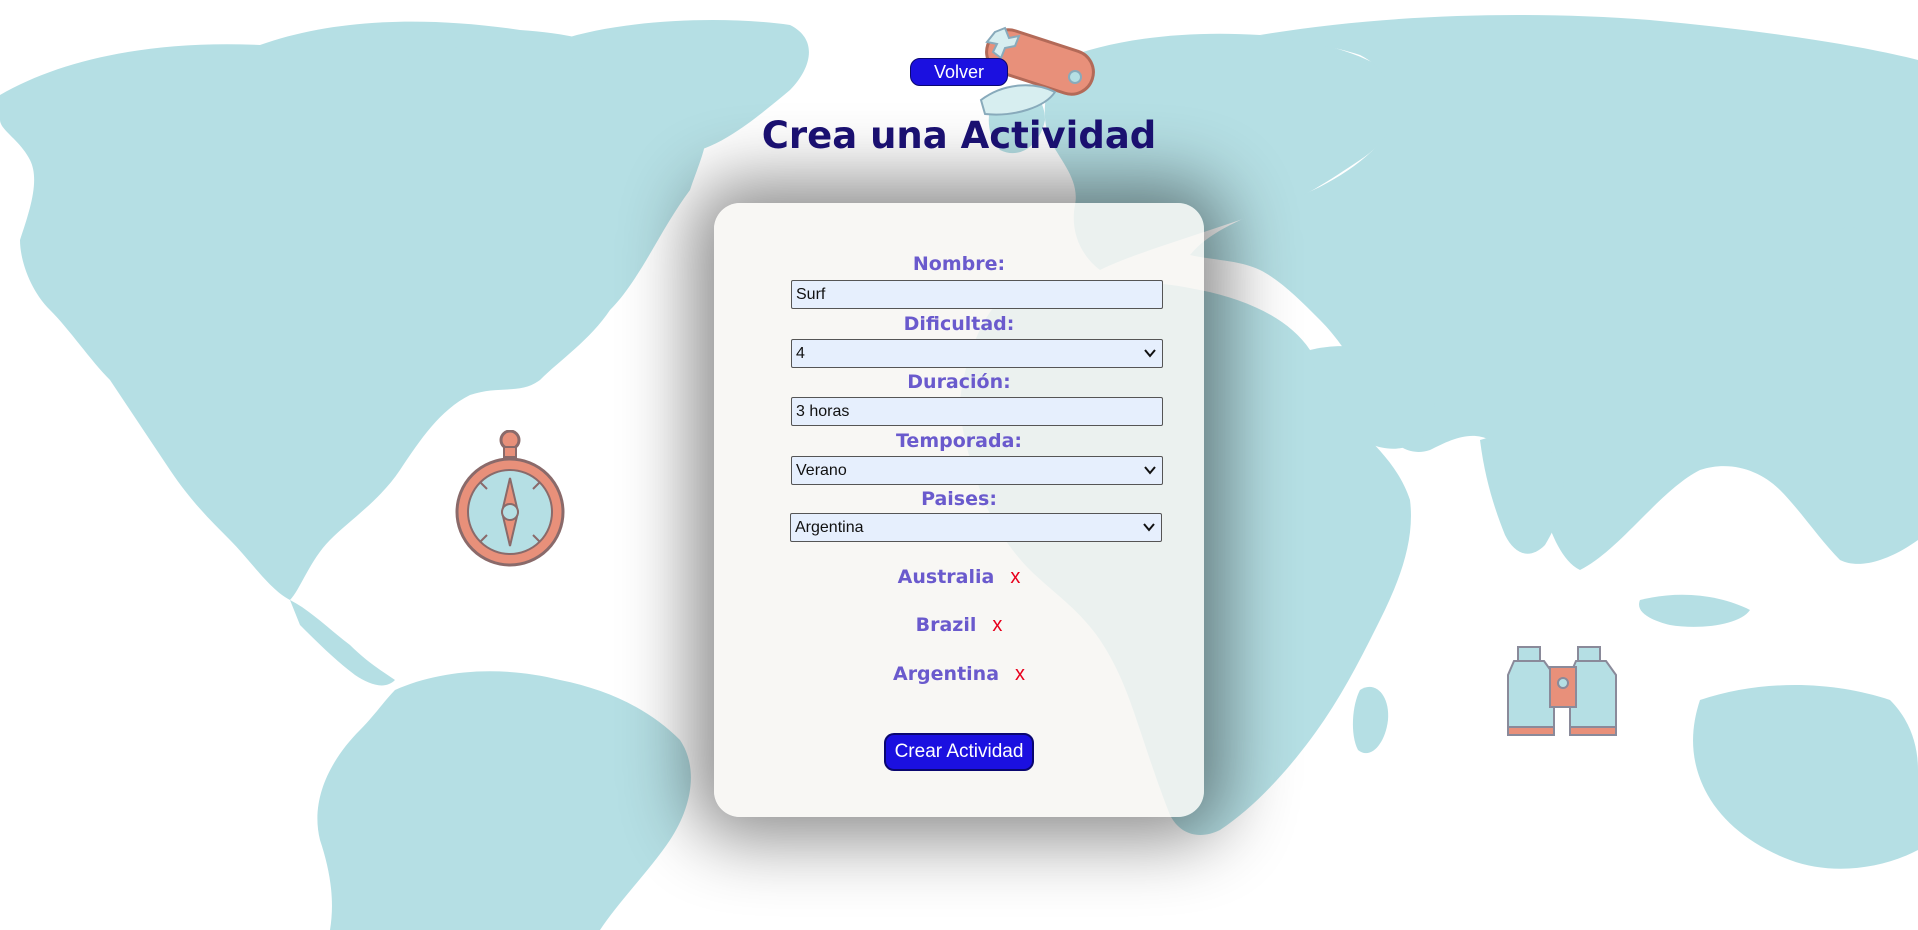  Describe the element at coordinates (946, 577) in the screenshot. I see `selected-country-name: Australia` at that location.